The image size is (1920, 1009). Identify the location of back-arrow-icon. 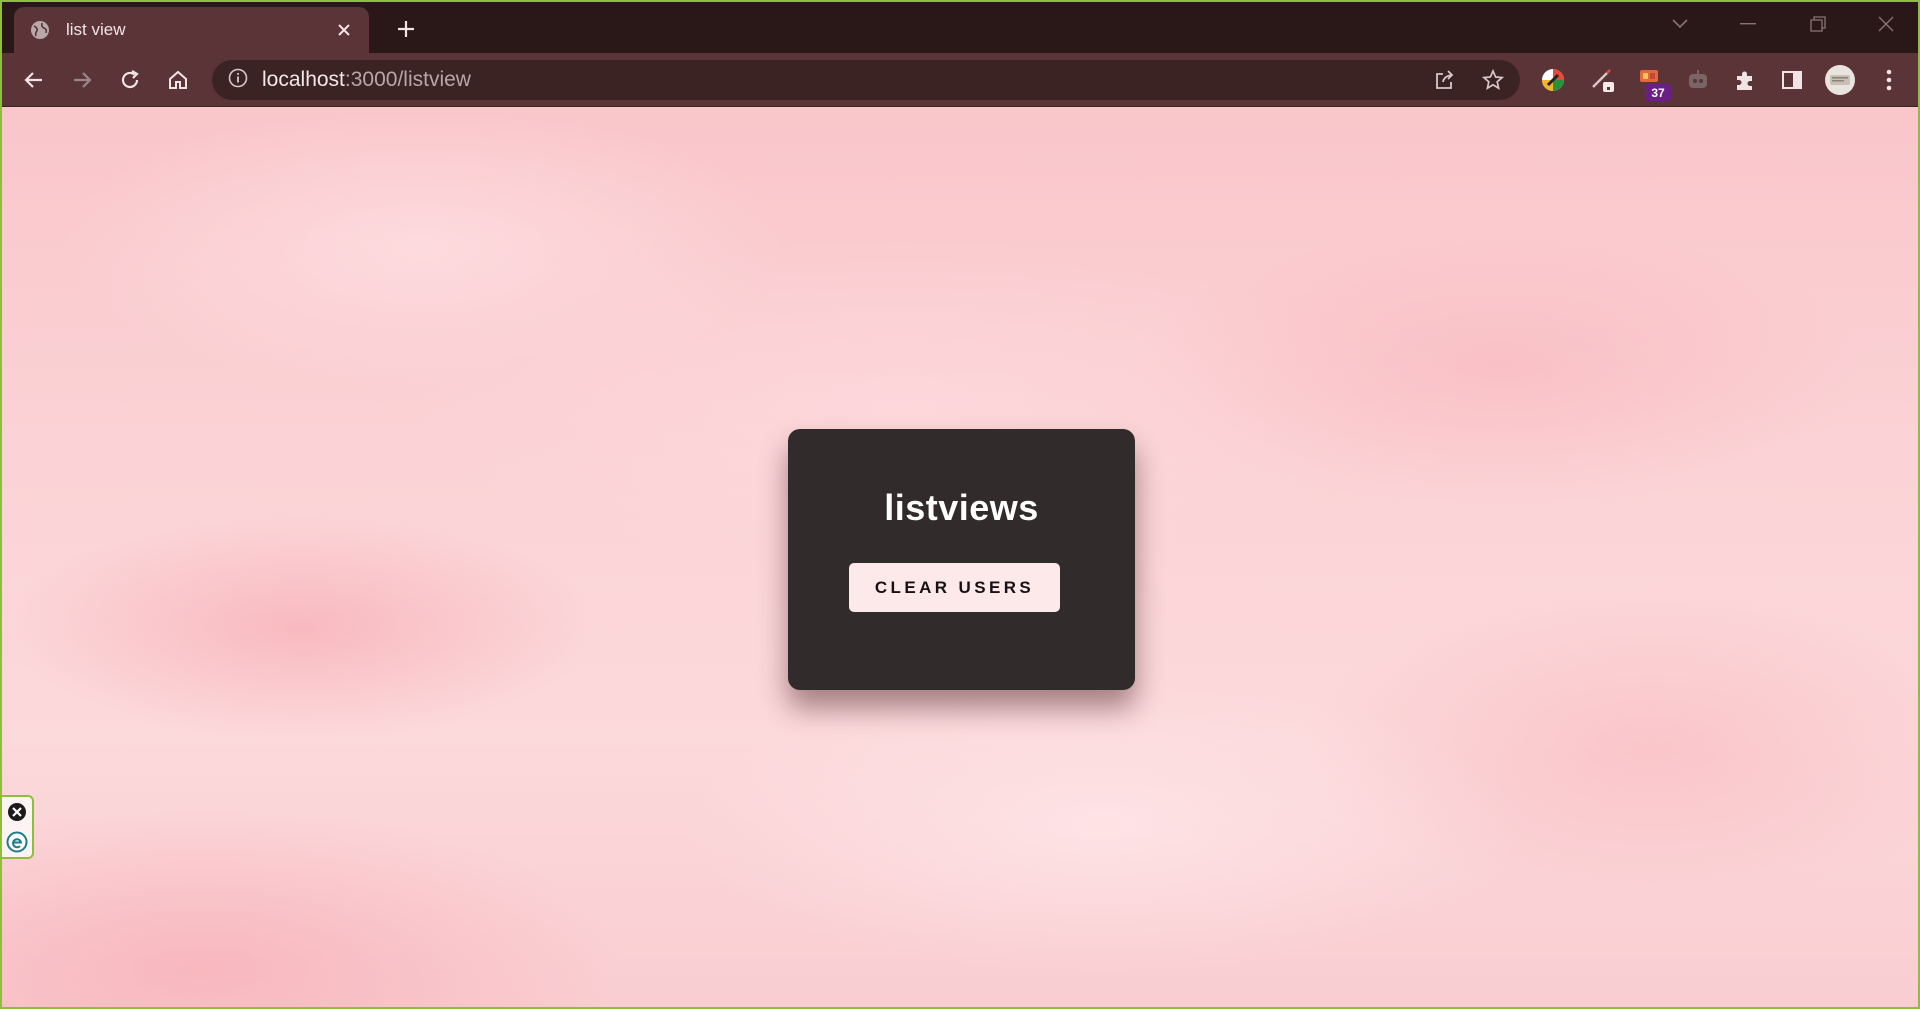
(34, 80).